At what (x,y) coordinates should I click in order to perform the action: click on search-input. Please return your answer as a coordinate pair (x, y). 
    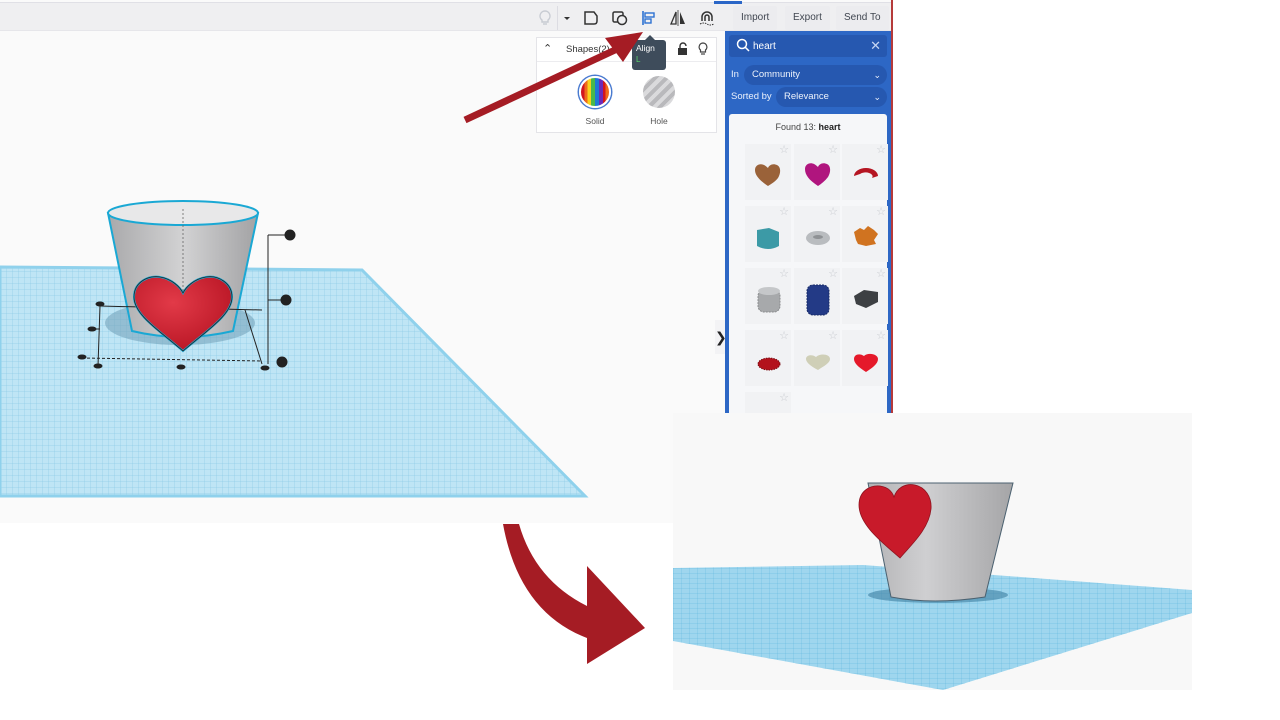
    Looking at the image, I should click on (808, 46).